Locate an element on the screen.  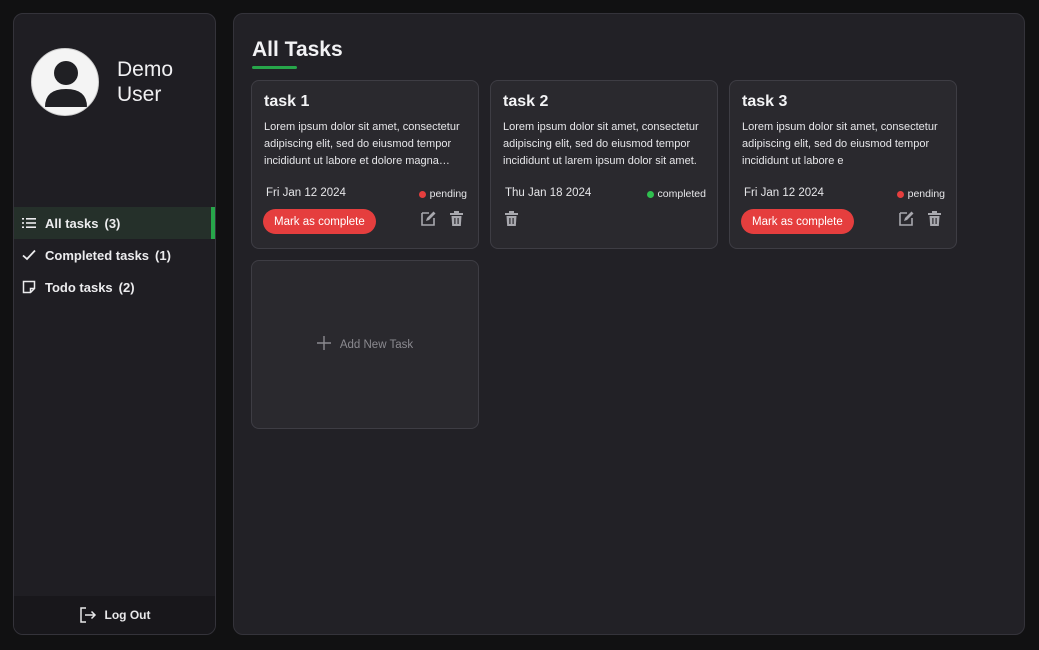
task-title: task 1 is located at coordinates (287, 101).